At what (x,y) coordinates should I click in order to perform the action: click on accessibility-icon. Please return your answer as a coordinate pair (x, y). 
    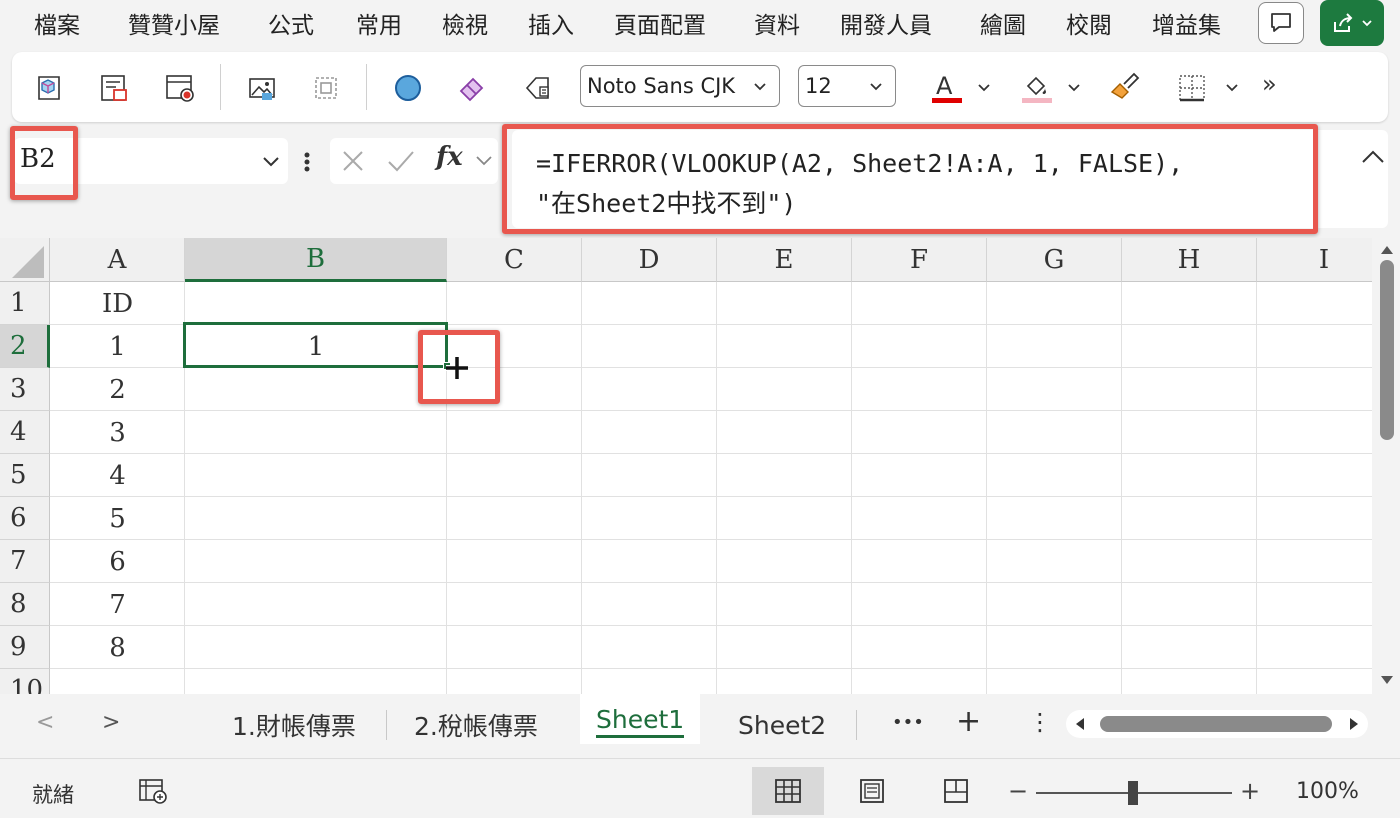
    Looking at the image, I should click on (153, 791).